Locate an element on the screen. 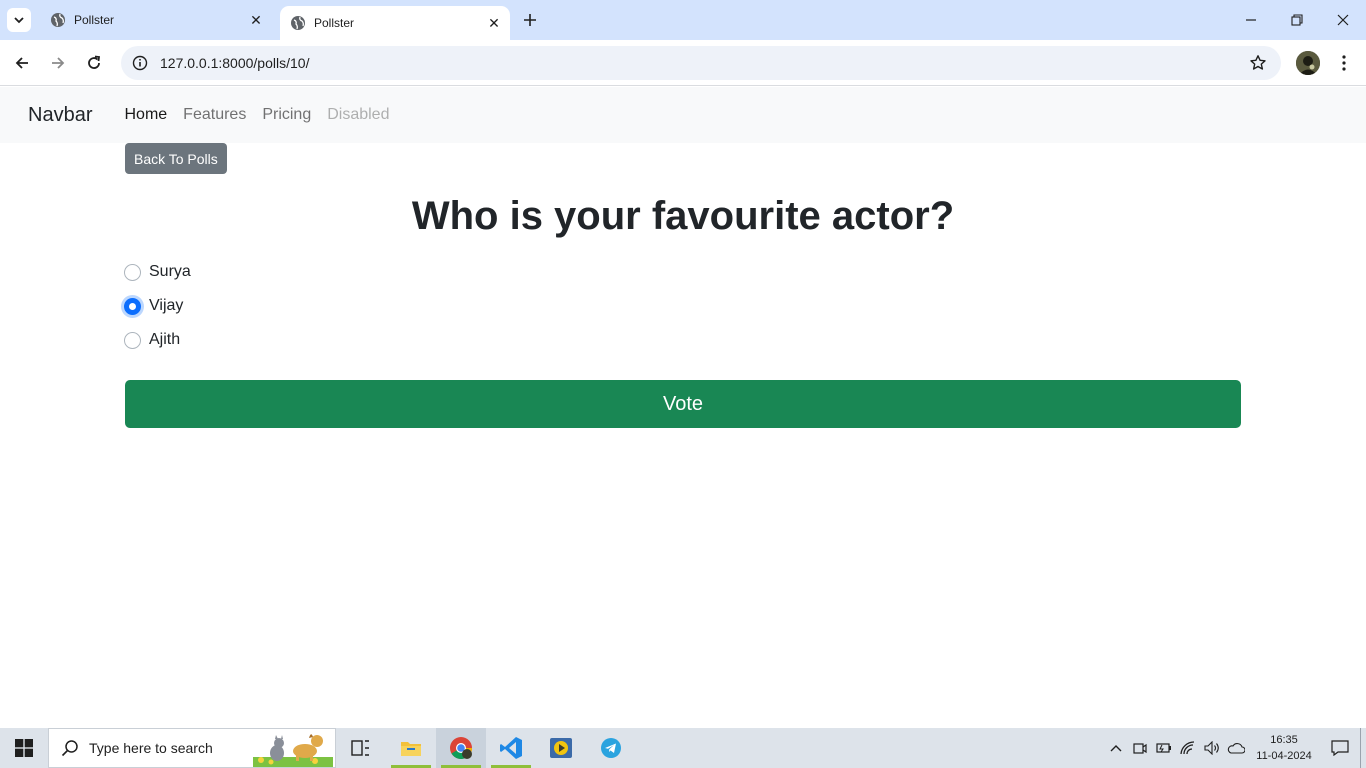 This screenshot has height=768, width=1366. notification-icon is located at coordinates (1340, 748).